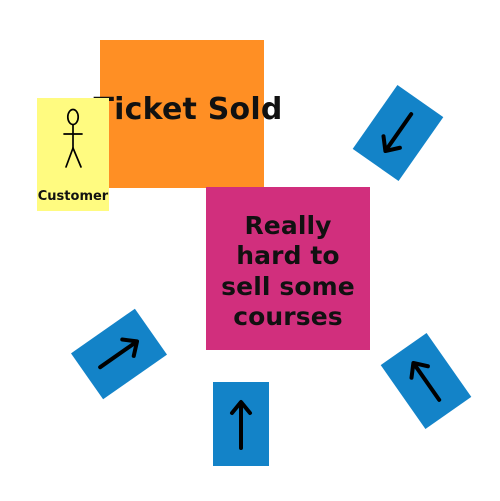 Image resolution: width=500 pixels, height=501 pixels. I want to click on customer-label: Customer, so click(73, 196).